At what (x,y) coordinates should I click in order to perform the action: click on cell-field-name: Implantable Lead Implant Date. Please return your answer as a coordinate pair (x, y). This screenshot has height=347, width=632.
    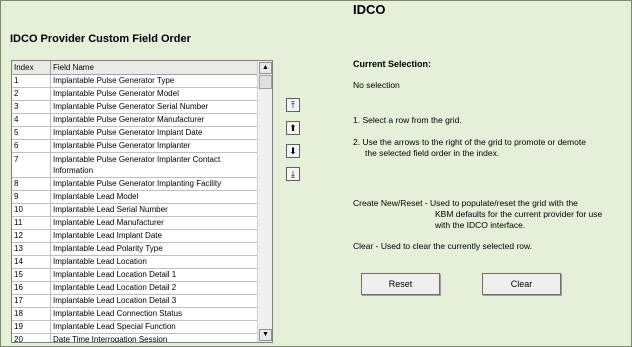
    Looking at the image, I should click on (107, 235).